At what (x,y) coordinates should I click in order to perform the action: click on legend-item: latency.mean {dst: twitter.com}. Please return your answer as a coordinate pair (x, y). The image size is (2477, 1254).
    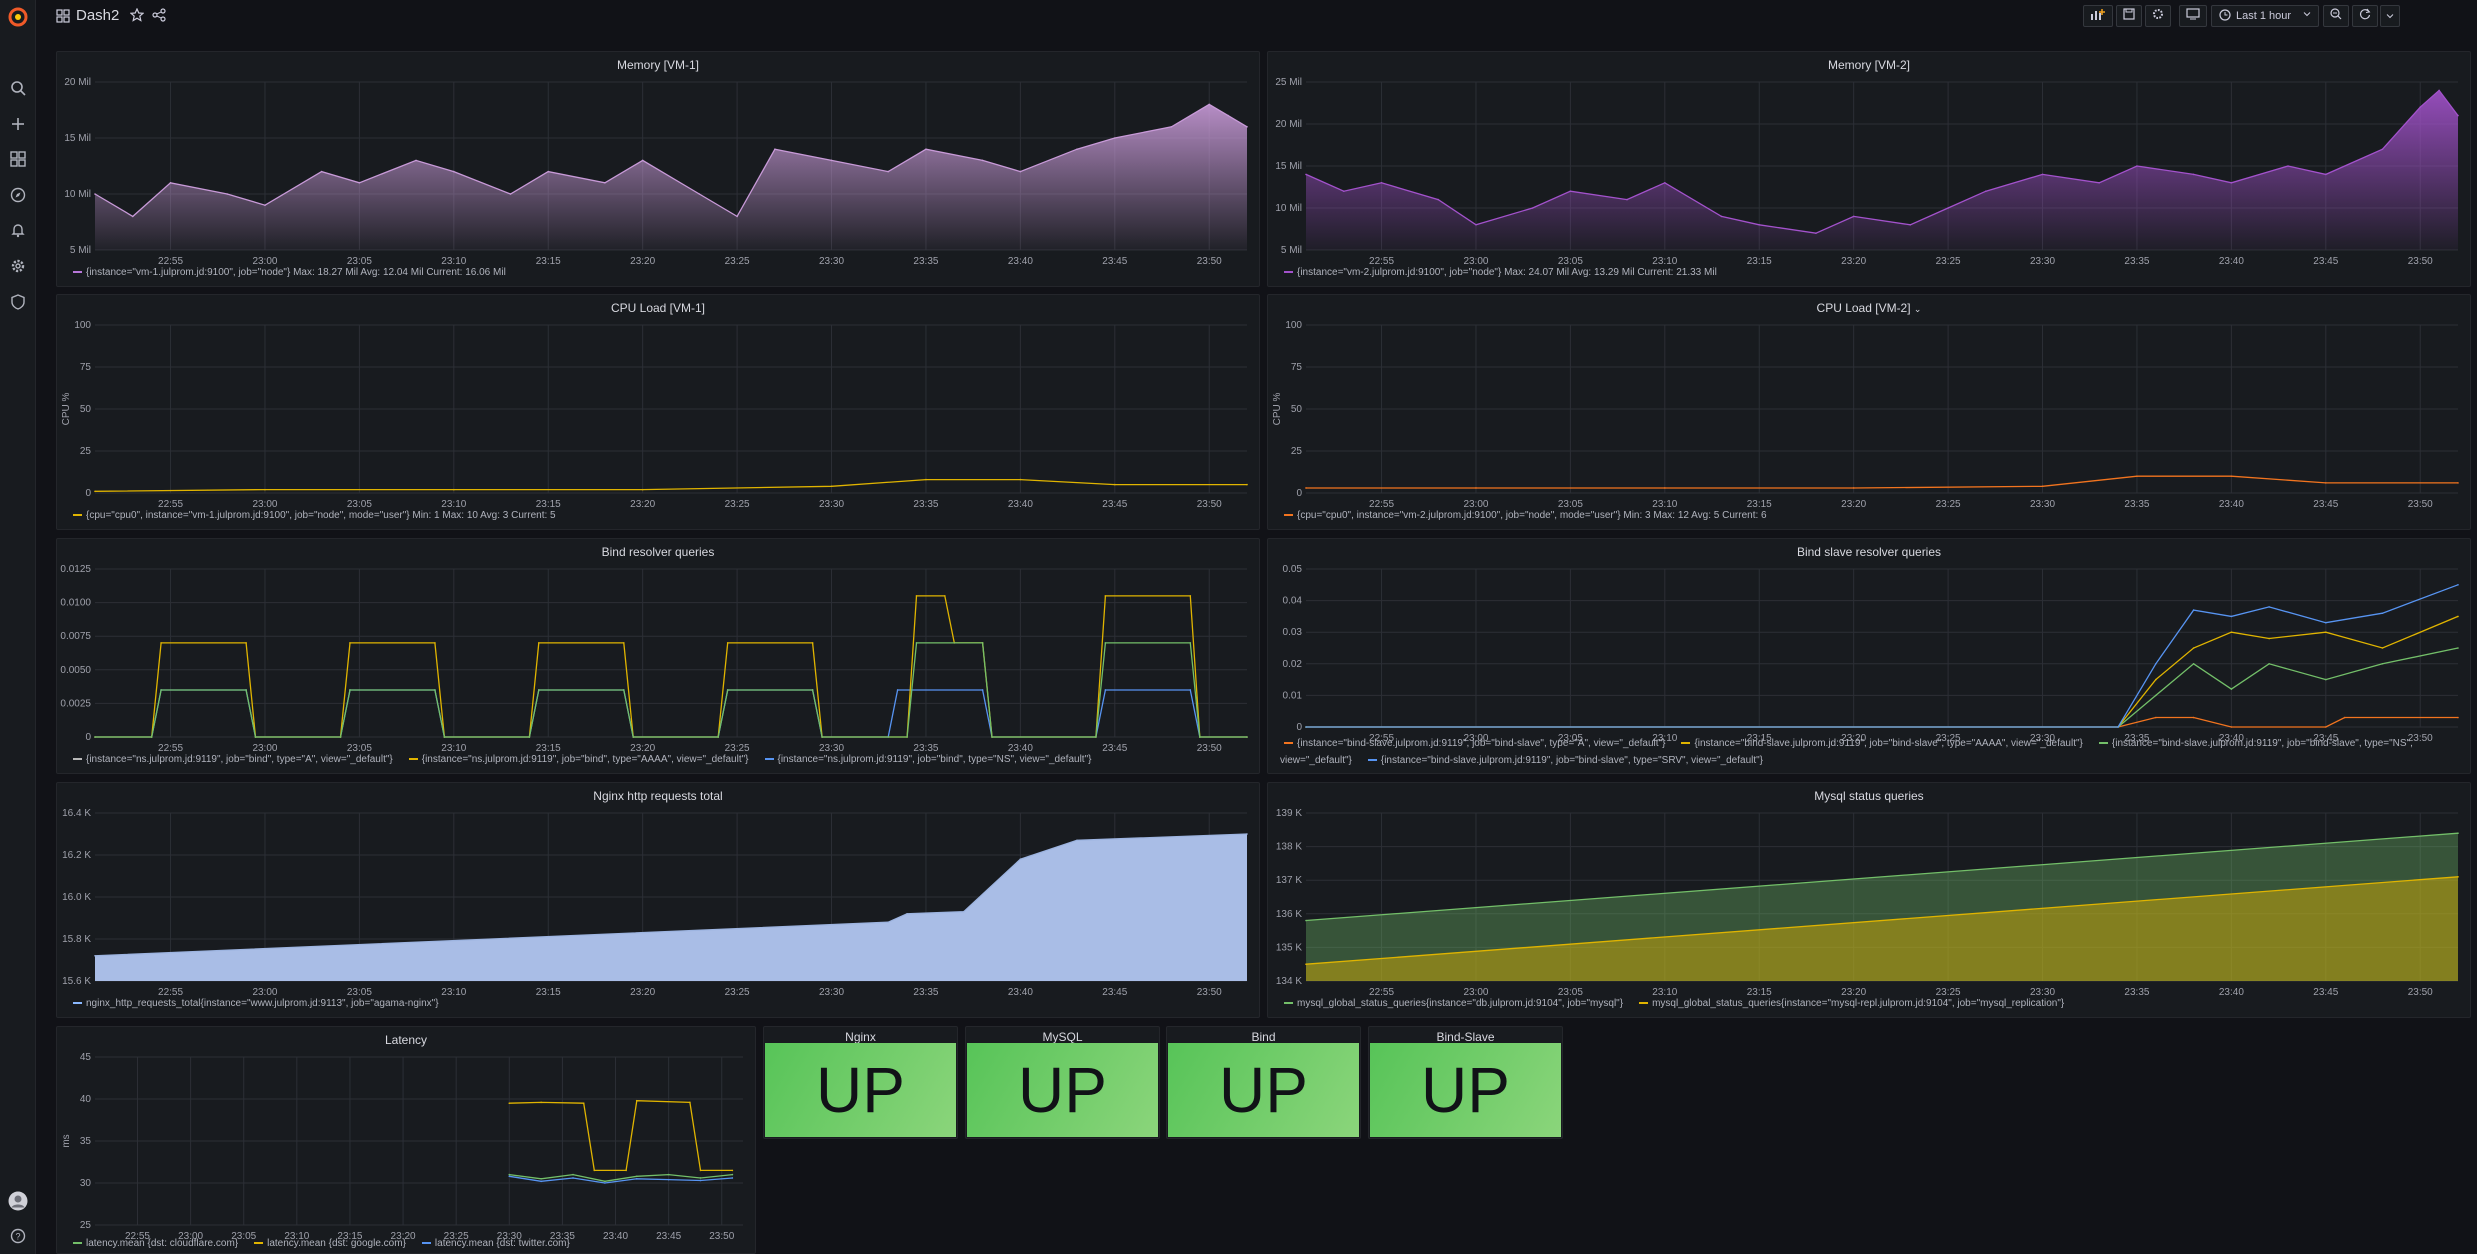
    Looking at the image, I should click on (494, 1243).